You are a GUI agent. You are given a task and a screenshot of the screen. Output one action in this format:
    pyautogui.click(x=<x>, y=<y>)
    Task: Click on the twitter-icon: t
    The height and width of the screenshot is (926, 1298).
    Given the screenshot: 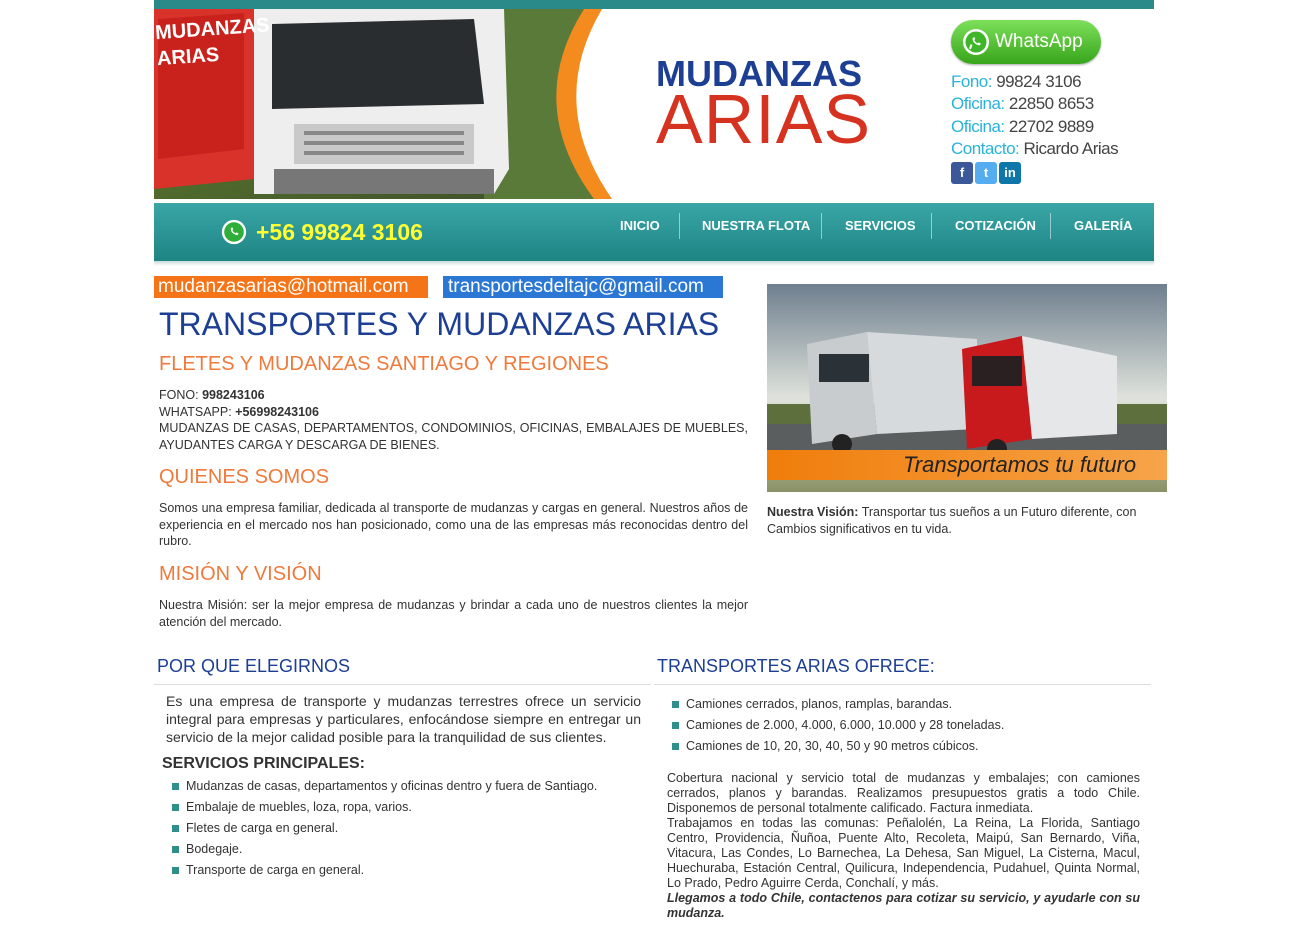 What is the action you would take?
    pyautogui.click(x=986, y=173)
    